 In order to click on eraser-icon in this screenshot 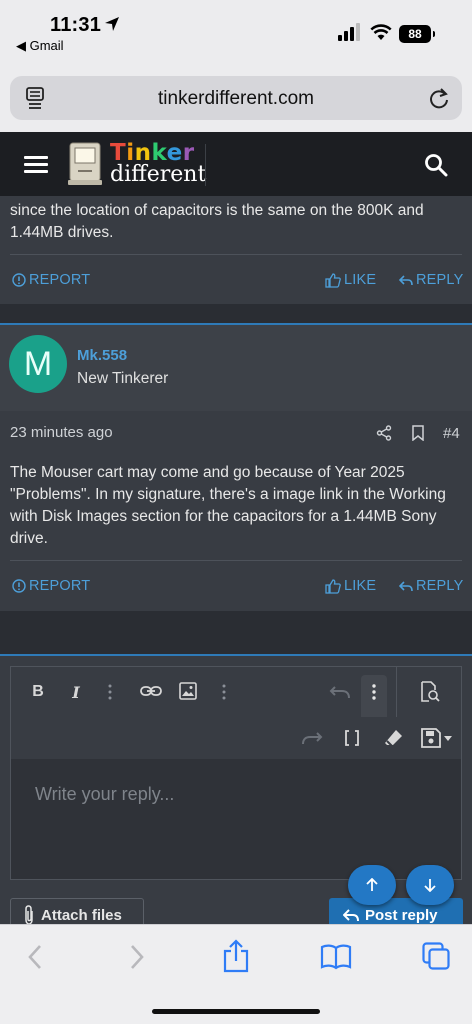, I will do `click(394, 738)`.